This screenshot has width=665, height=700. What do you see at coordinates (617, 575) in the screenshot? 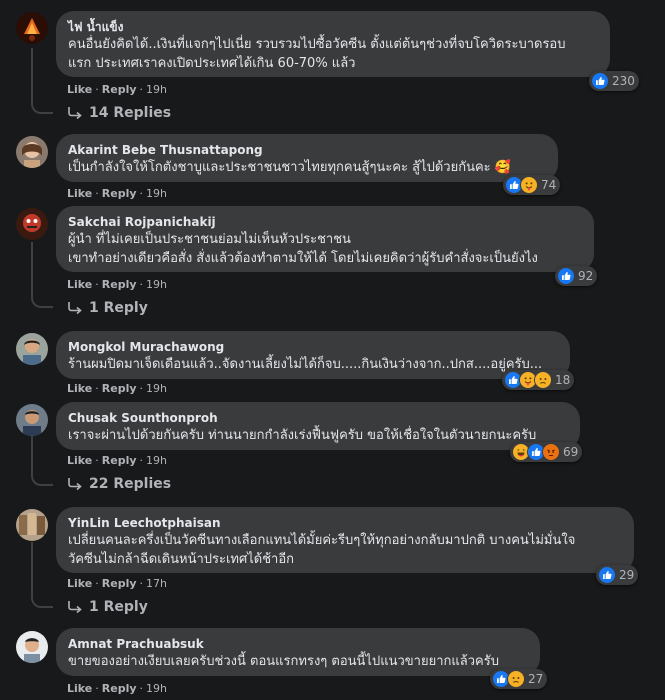
I see `reaction-summary: 29` at bounding box center [617, 575].